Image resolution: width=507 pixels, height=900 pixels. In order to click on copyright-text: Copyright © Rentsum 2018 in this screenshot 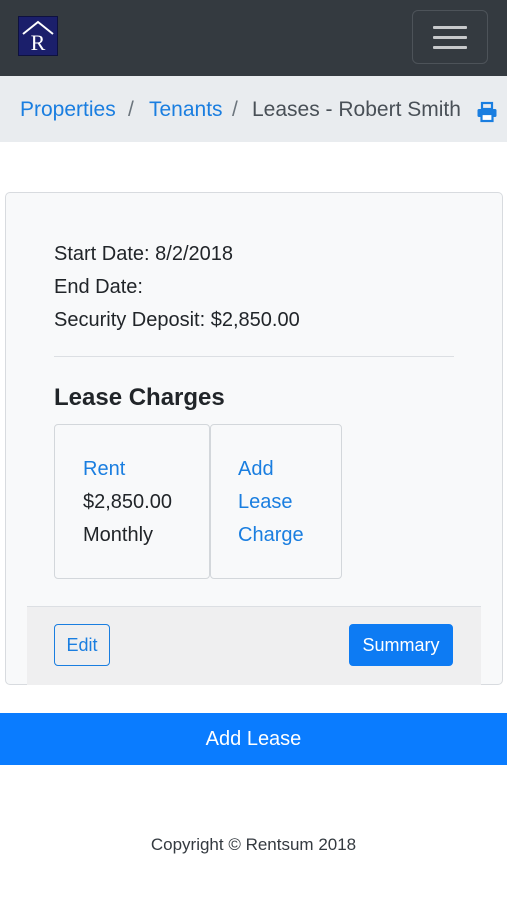, I will do `click(253, 844)`.